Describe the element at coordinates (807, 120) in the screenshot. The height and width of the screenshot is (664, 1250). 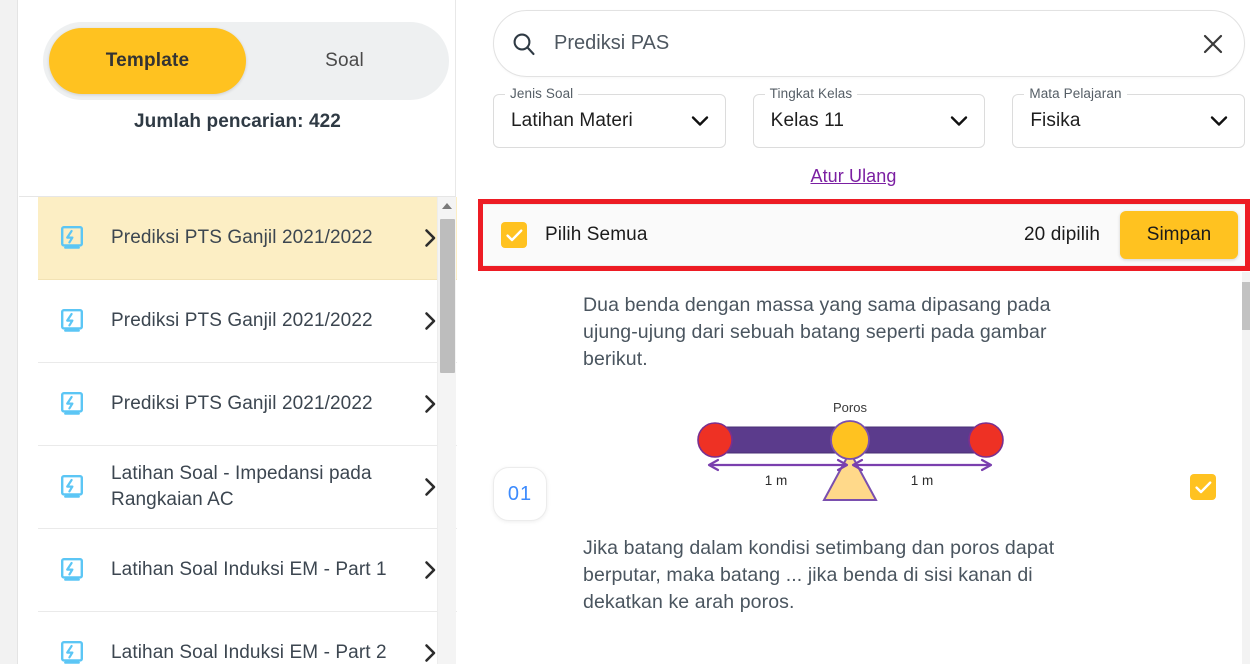
I see `filter-tingkat-kelas-value: Kelas 11` at that location.